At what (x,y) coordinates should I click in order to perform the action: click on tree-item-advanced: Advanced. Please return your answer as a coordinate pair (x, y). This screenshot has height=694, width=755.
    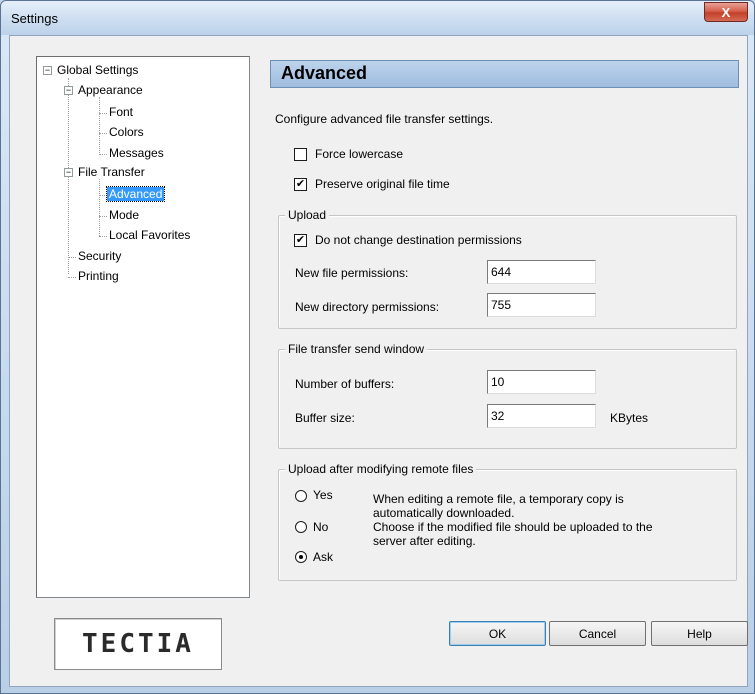
    Looking at the image, I should click on (135, 194).